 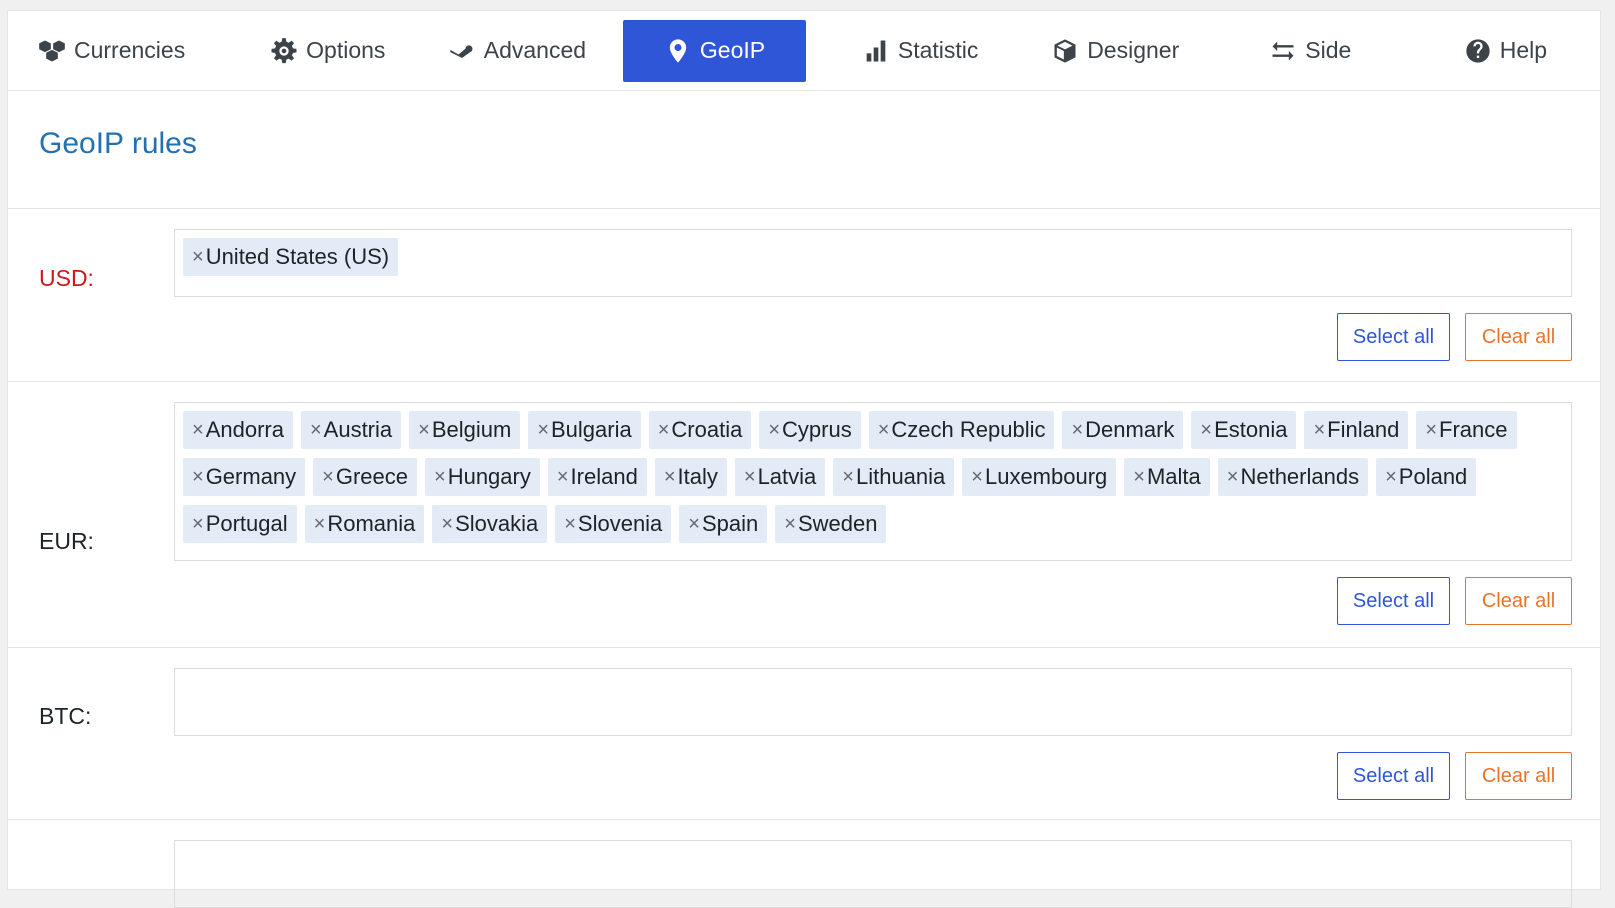 What do you see at coordinates (730, 523) in the screenshot?
I see `country-tag-label: Spain` at bounding box center [730, 523].